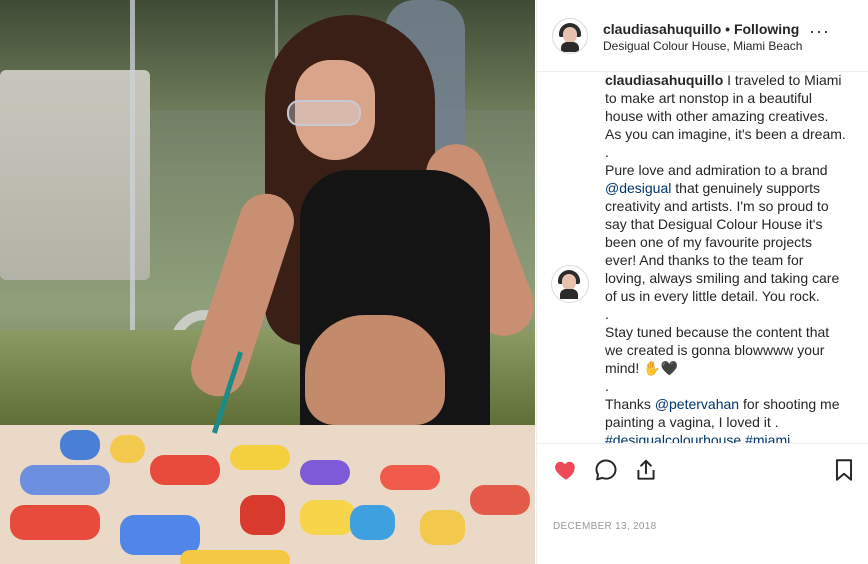  I want to click on header-user-line: claudiasahuquillo • Following, so click(701, 29).